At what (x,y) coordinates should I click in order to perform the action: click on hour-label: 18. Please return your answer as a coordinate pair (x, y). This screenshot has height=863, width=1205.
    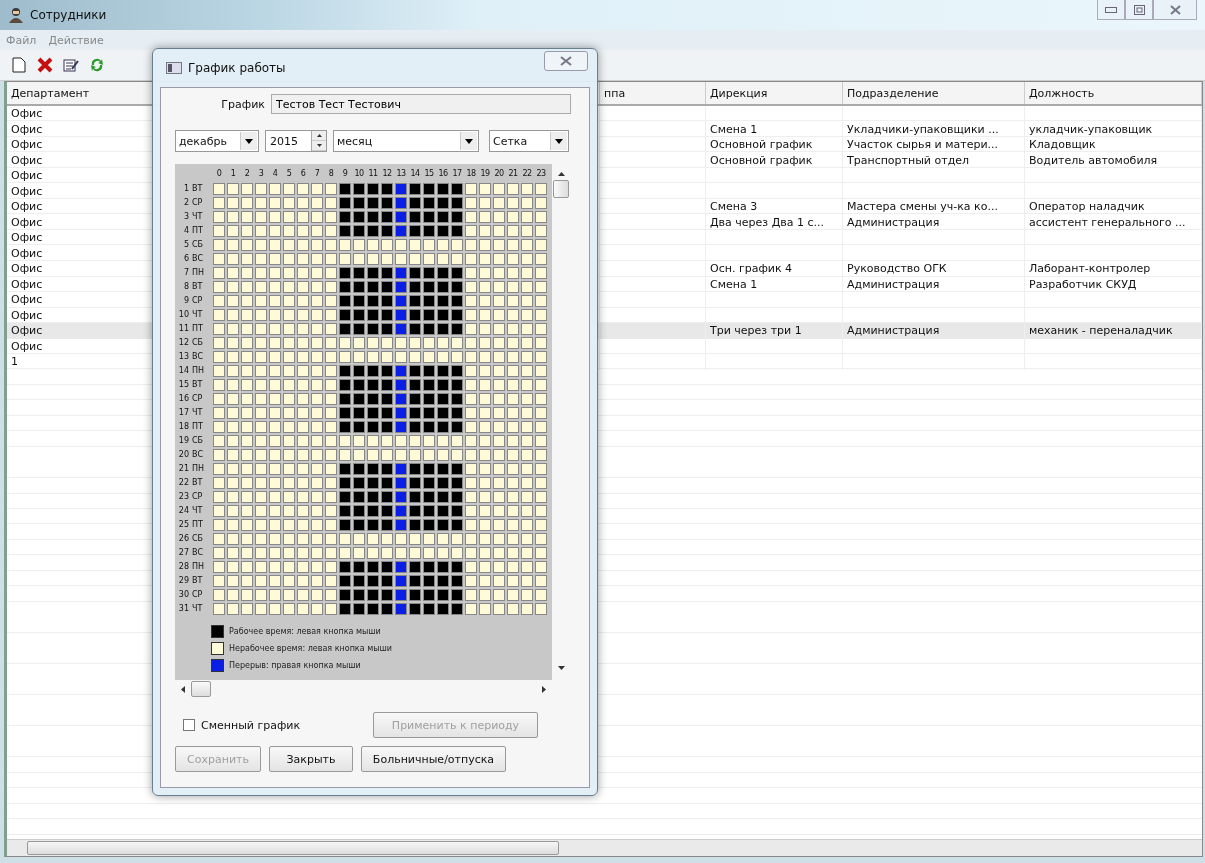
    Looking at the image, I should click on (471, 173).